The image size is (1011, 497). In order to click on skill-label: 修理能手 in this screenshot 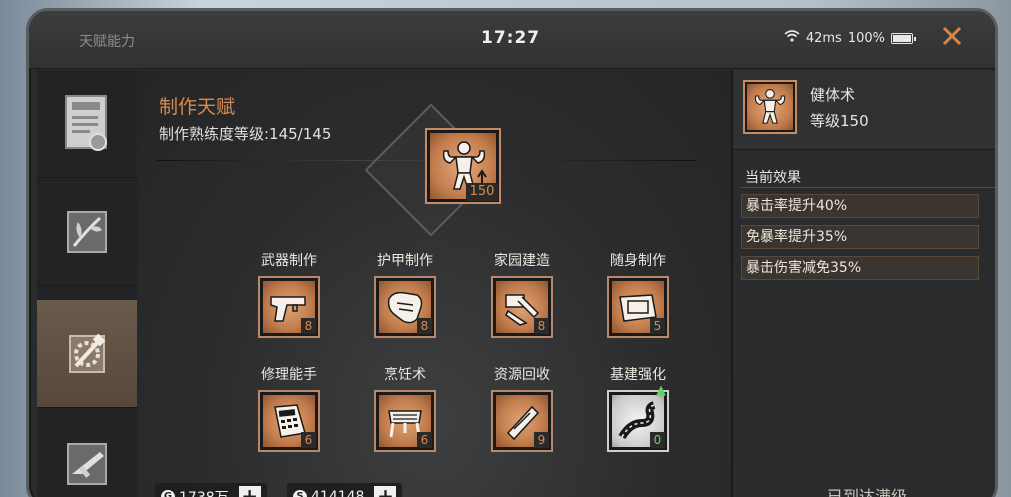, I will do `click(289, 375)`.